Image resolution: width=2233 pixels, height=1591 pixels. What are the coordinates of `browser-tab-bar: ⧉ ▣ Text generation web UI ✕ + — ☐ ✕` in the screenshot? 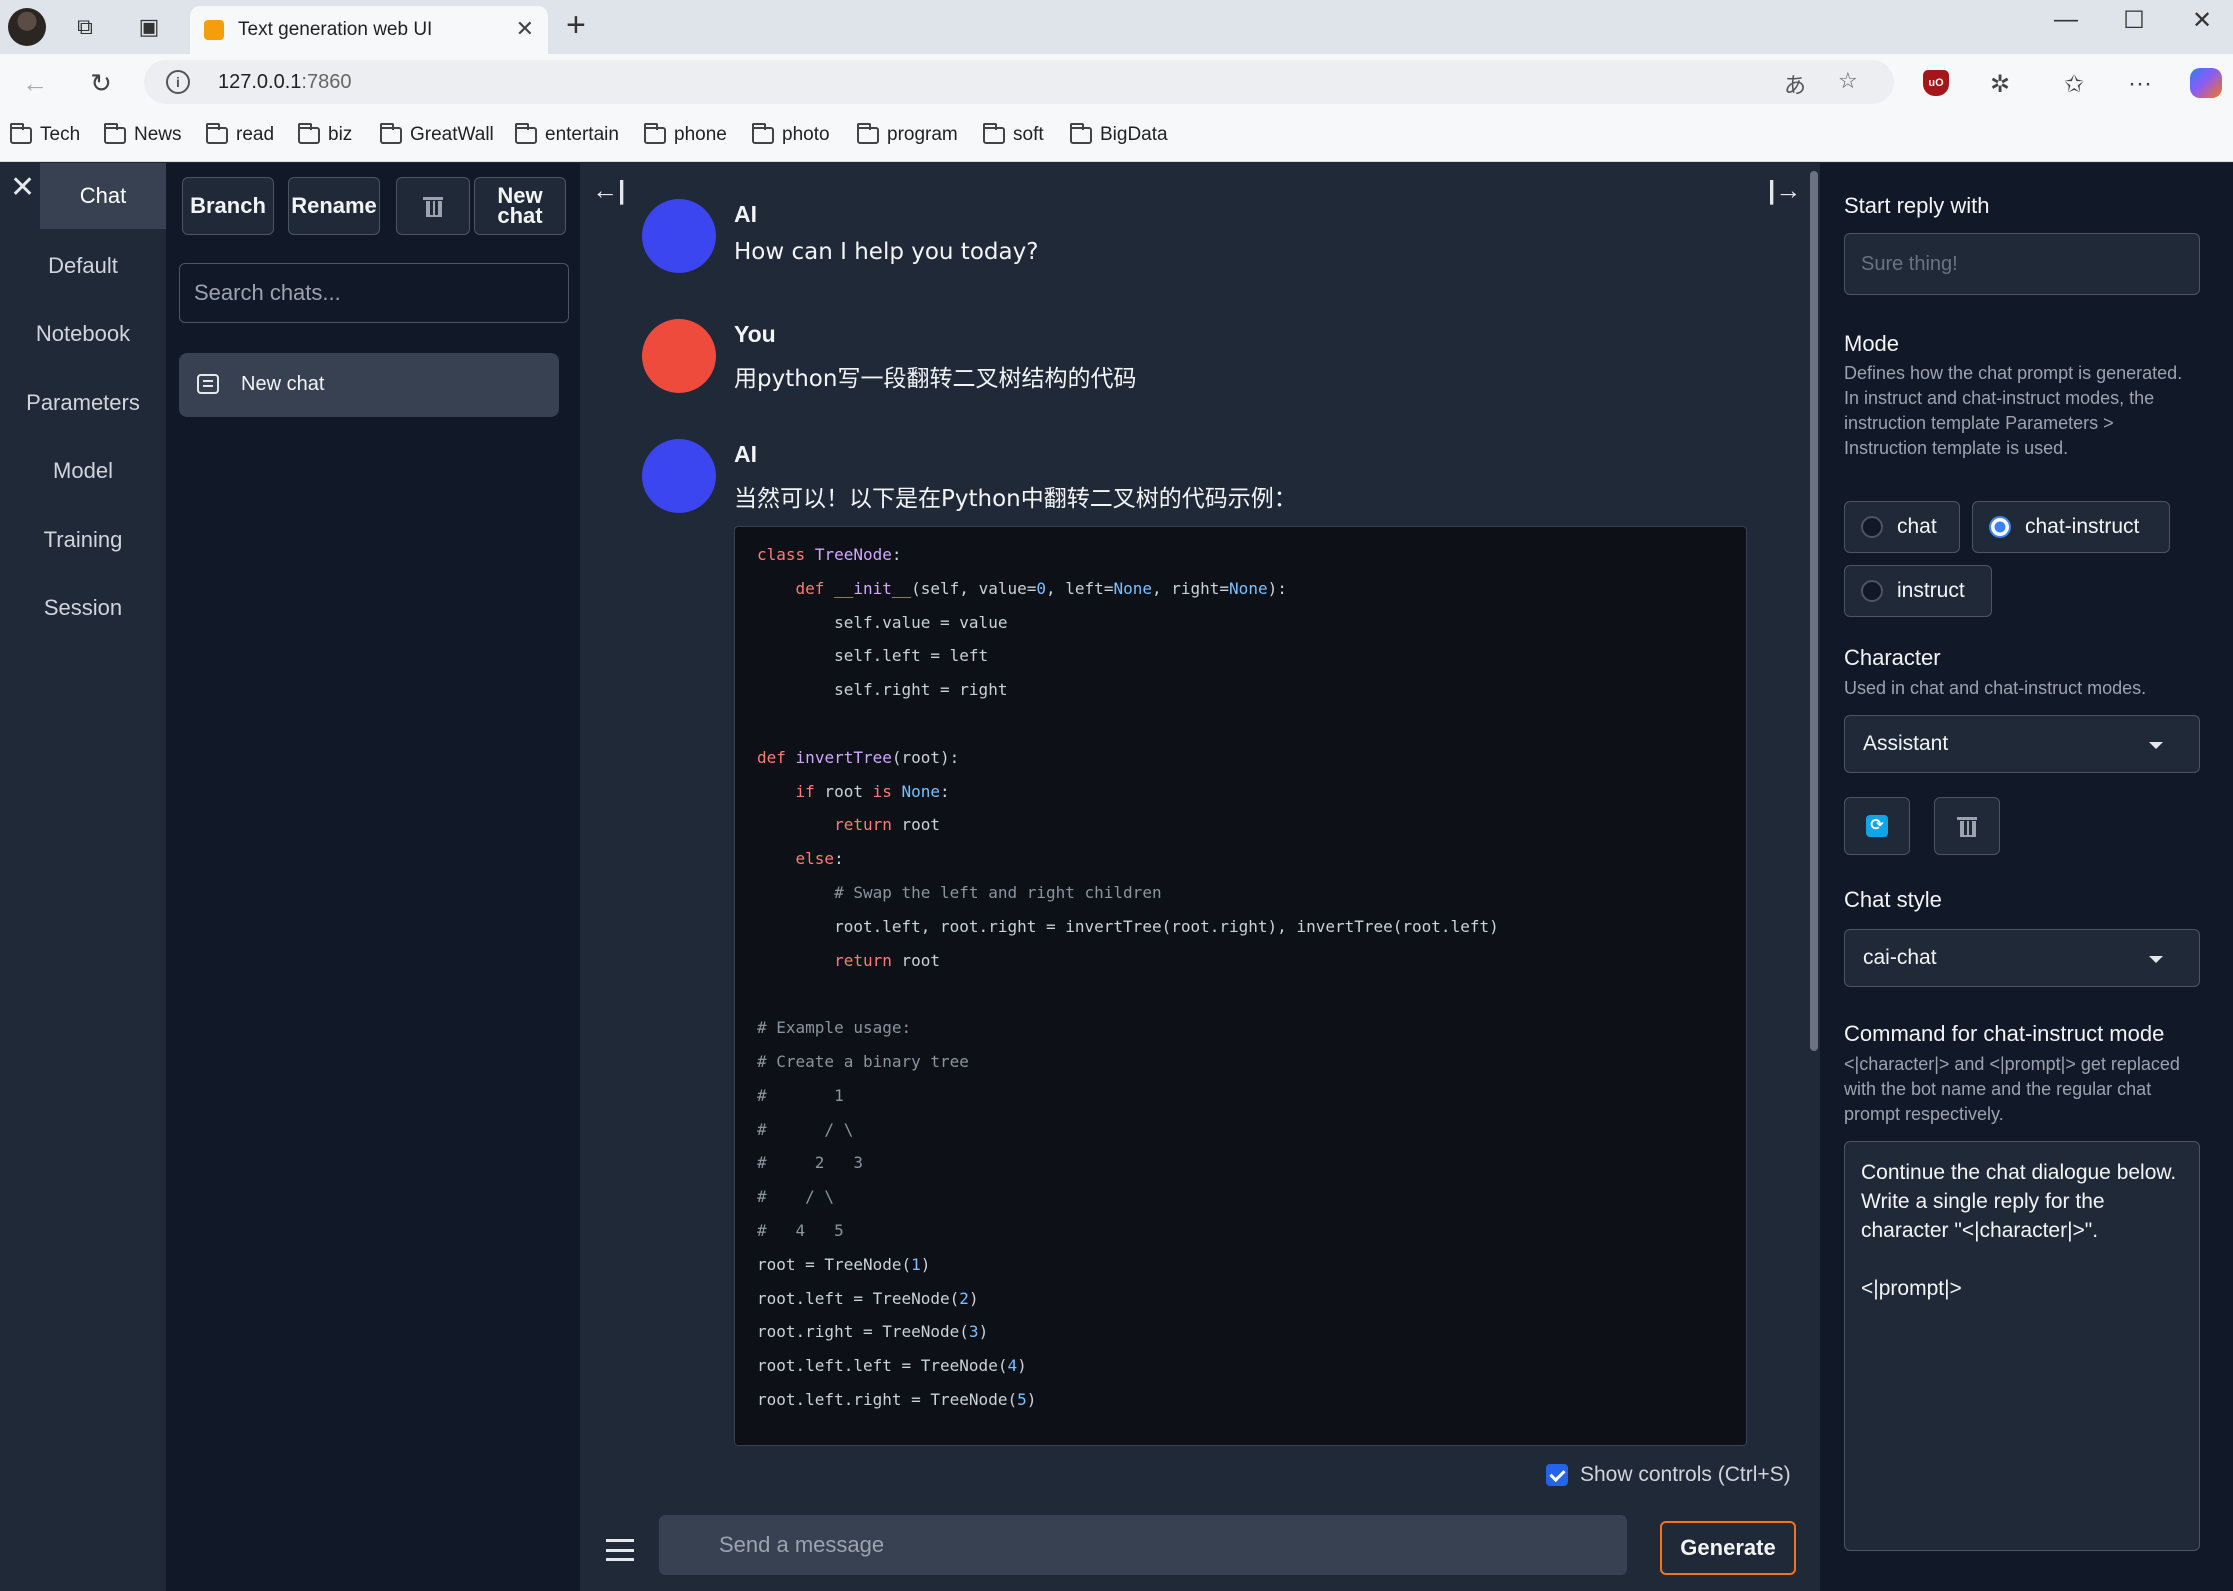 It's located at (1116, 27).